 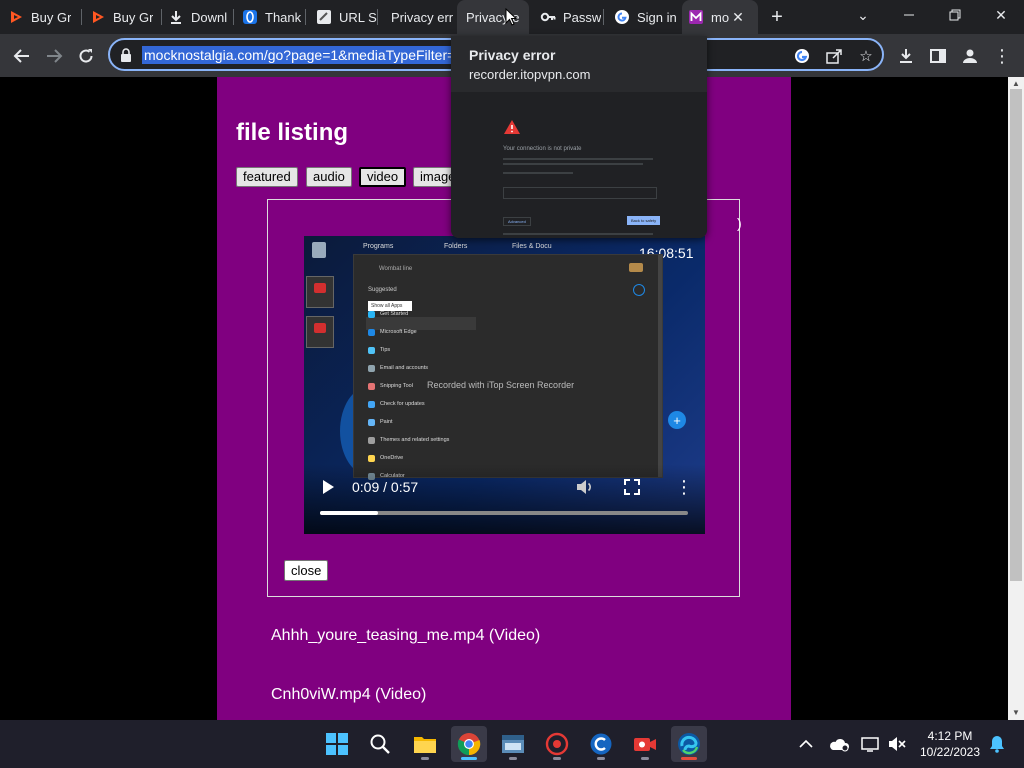 I want to click on chrome-icon, so click(x=469, y=744).